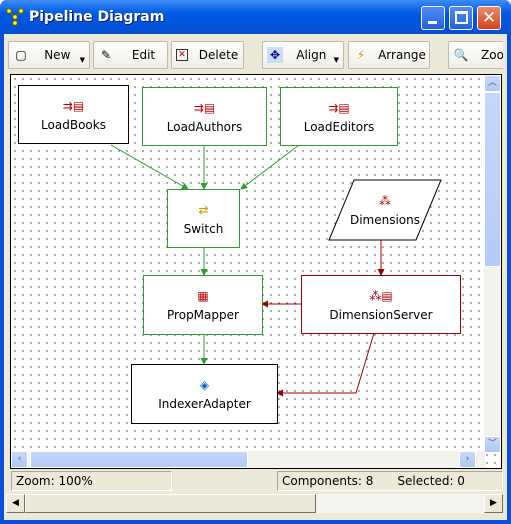 The height and width of the screenshot is (524, 511). I want to click on new-document-icon: ▢, so click(21, 55).